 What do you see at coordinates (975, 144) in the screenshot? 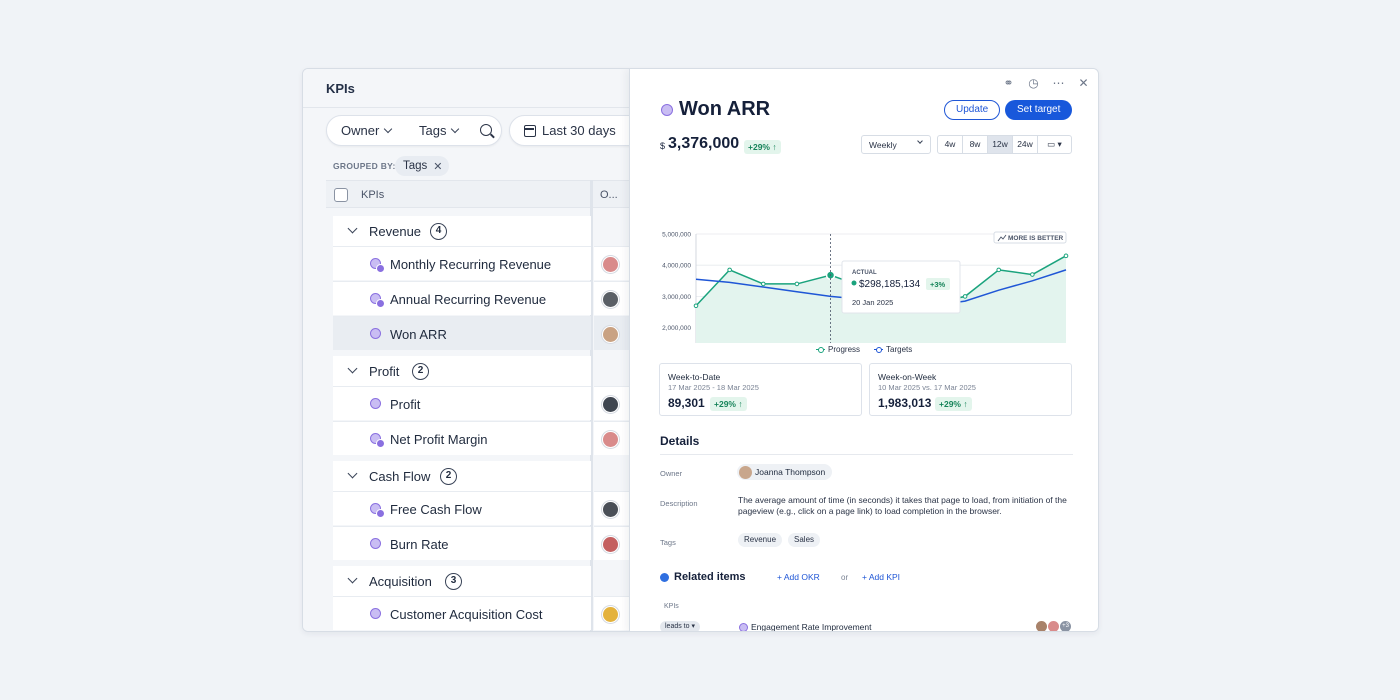
I see `range-8w: 8w` at bounding box center [975, 144].